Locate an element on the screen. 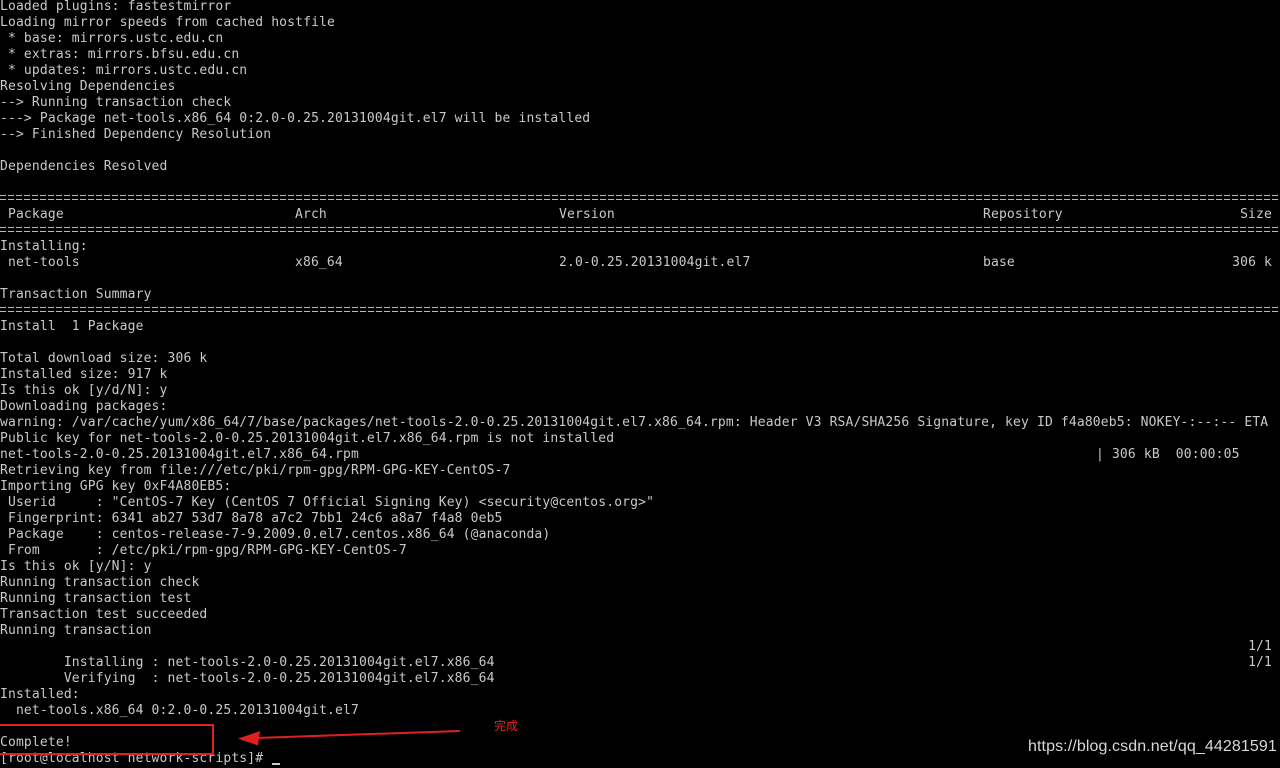 The image size is (1280, 768). header-size: Size is located at coordinates (1256, 214).